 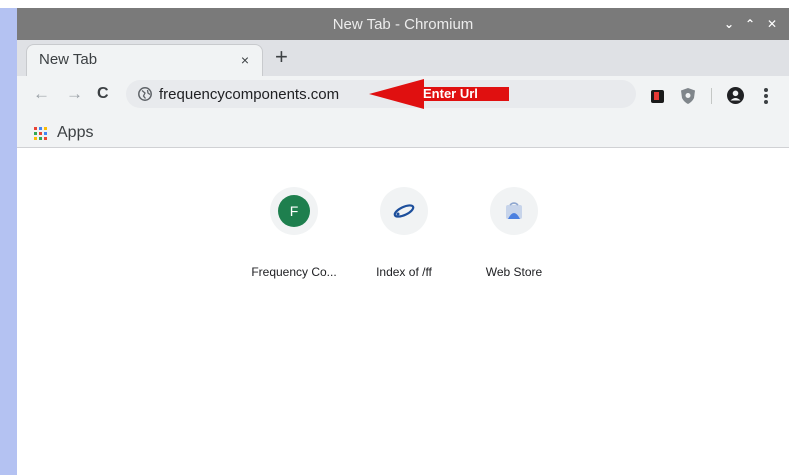 What do you see at coordinates (103, 94) in the screenshot?
I see `reload-button: C` at bounding box center [103, 94].